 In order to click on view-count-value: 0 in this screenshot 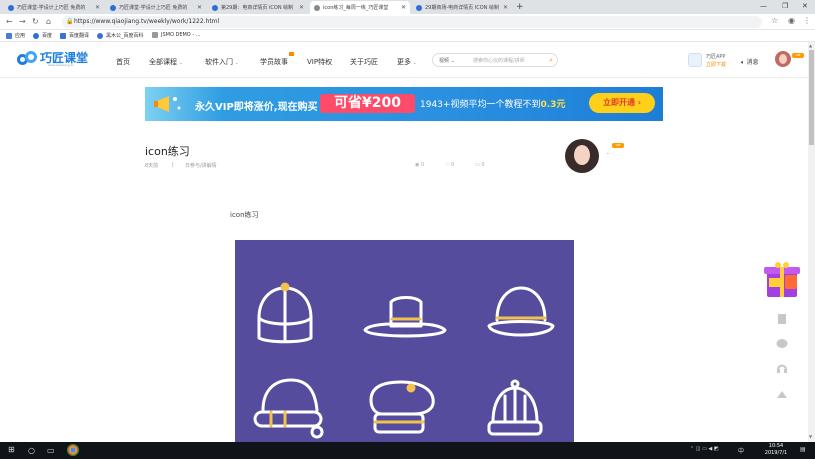, I will do `click(422, 165)`.